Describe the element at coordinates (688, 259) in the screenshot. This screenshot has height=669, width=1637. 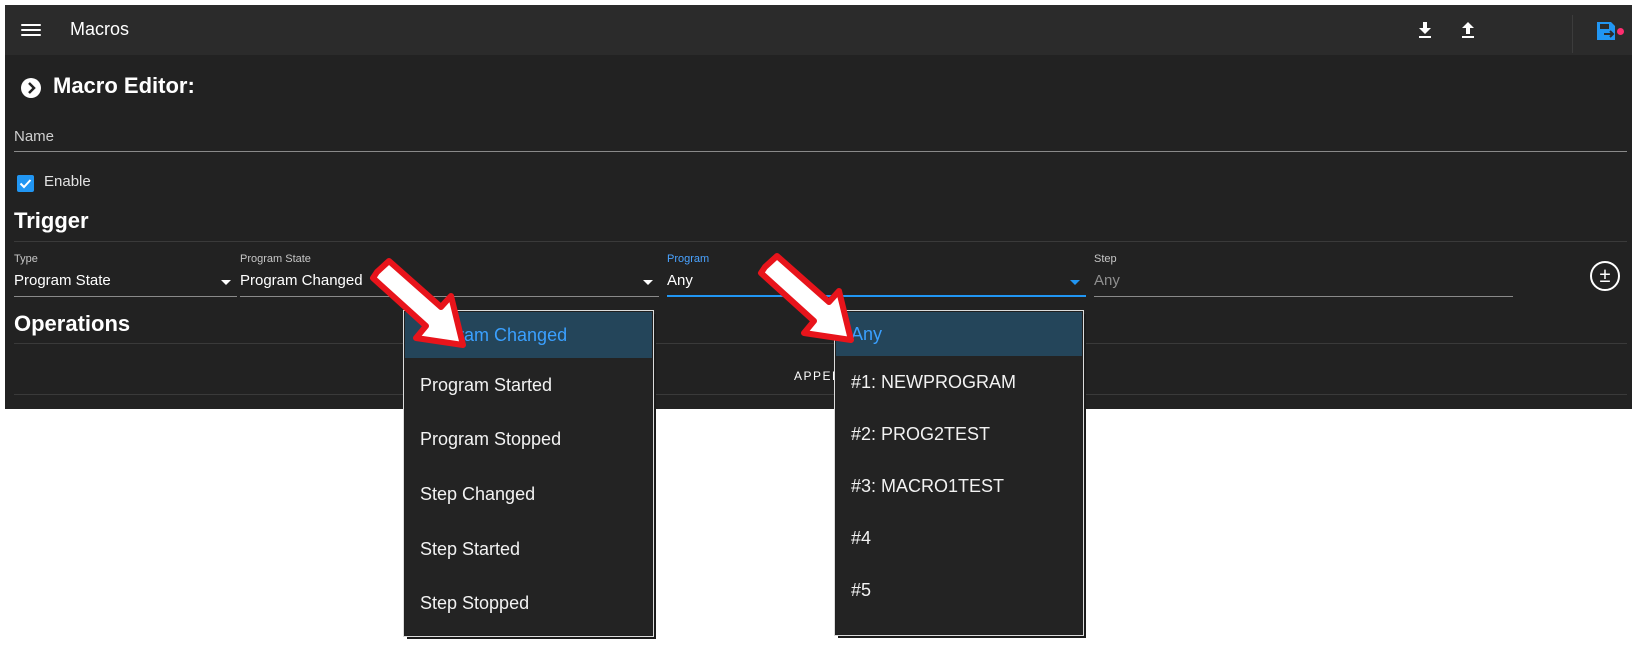
I see `program-label: Program` at that location.